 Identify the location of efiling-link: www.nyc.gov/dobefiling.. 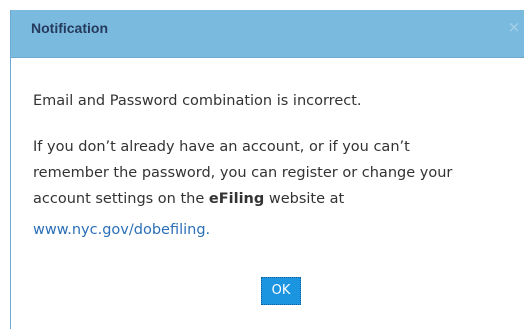
(273, 230).